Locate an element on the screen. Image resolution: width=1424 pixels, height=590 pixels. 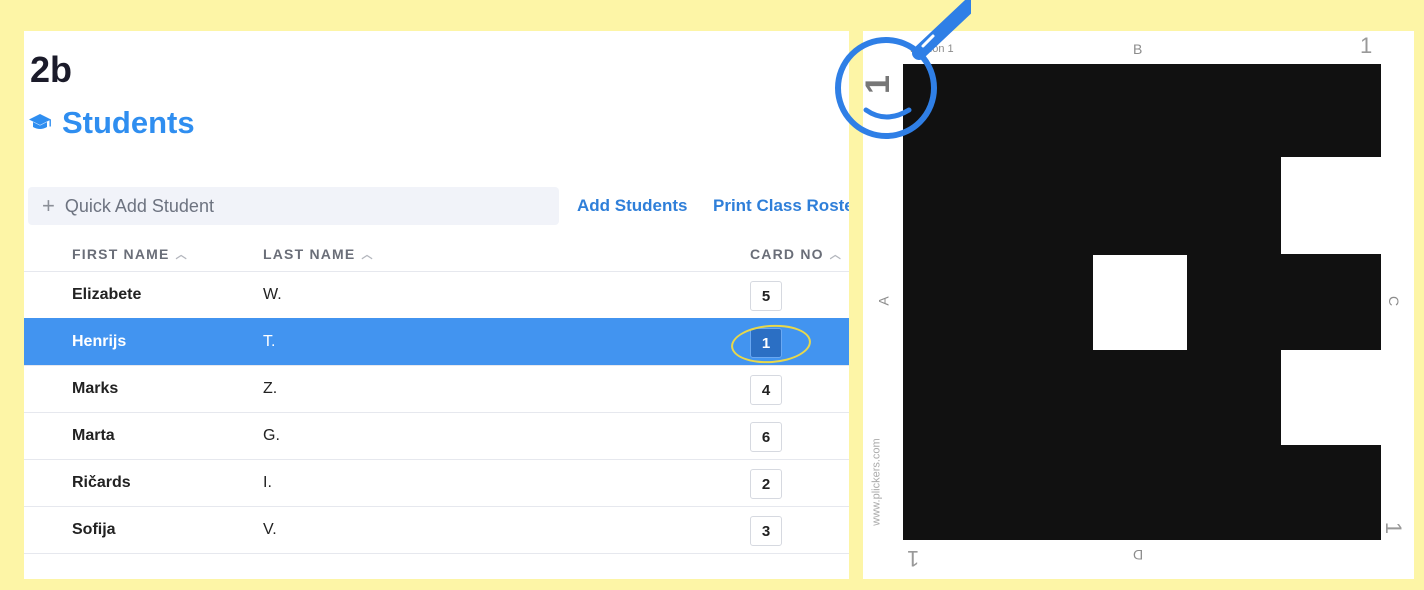
last-name: G. is located at coordinates (271, 435).